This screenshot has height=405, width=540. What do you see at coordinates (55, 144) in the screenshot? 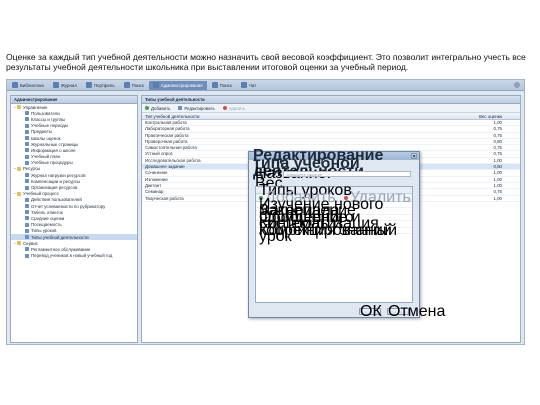
I see `tree-item-label: Журнальные страницы` at bounding box center [55, 144].